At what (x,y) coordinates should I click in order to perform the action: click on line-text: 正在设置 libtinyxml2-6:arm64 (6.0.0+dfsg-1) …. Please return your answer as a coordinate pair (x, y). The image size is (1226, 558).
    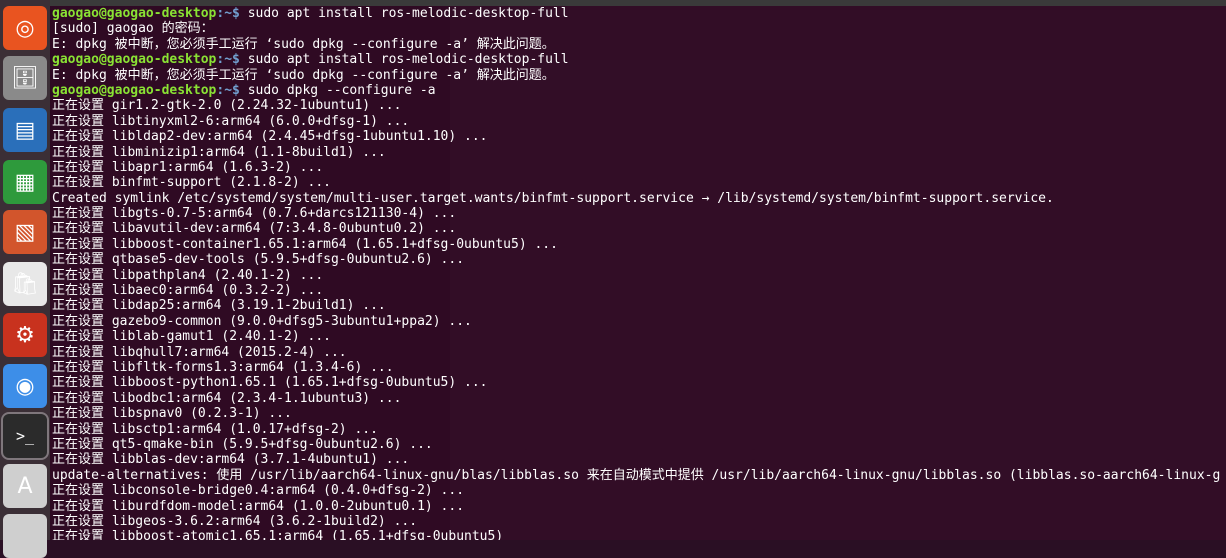
    Looking at the image, I should click on (231, 121).